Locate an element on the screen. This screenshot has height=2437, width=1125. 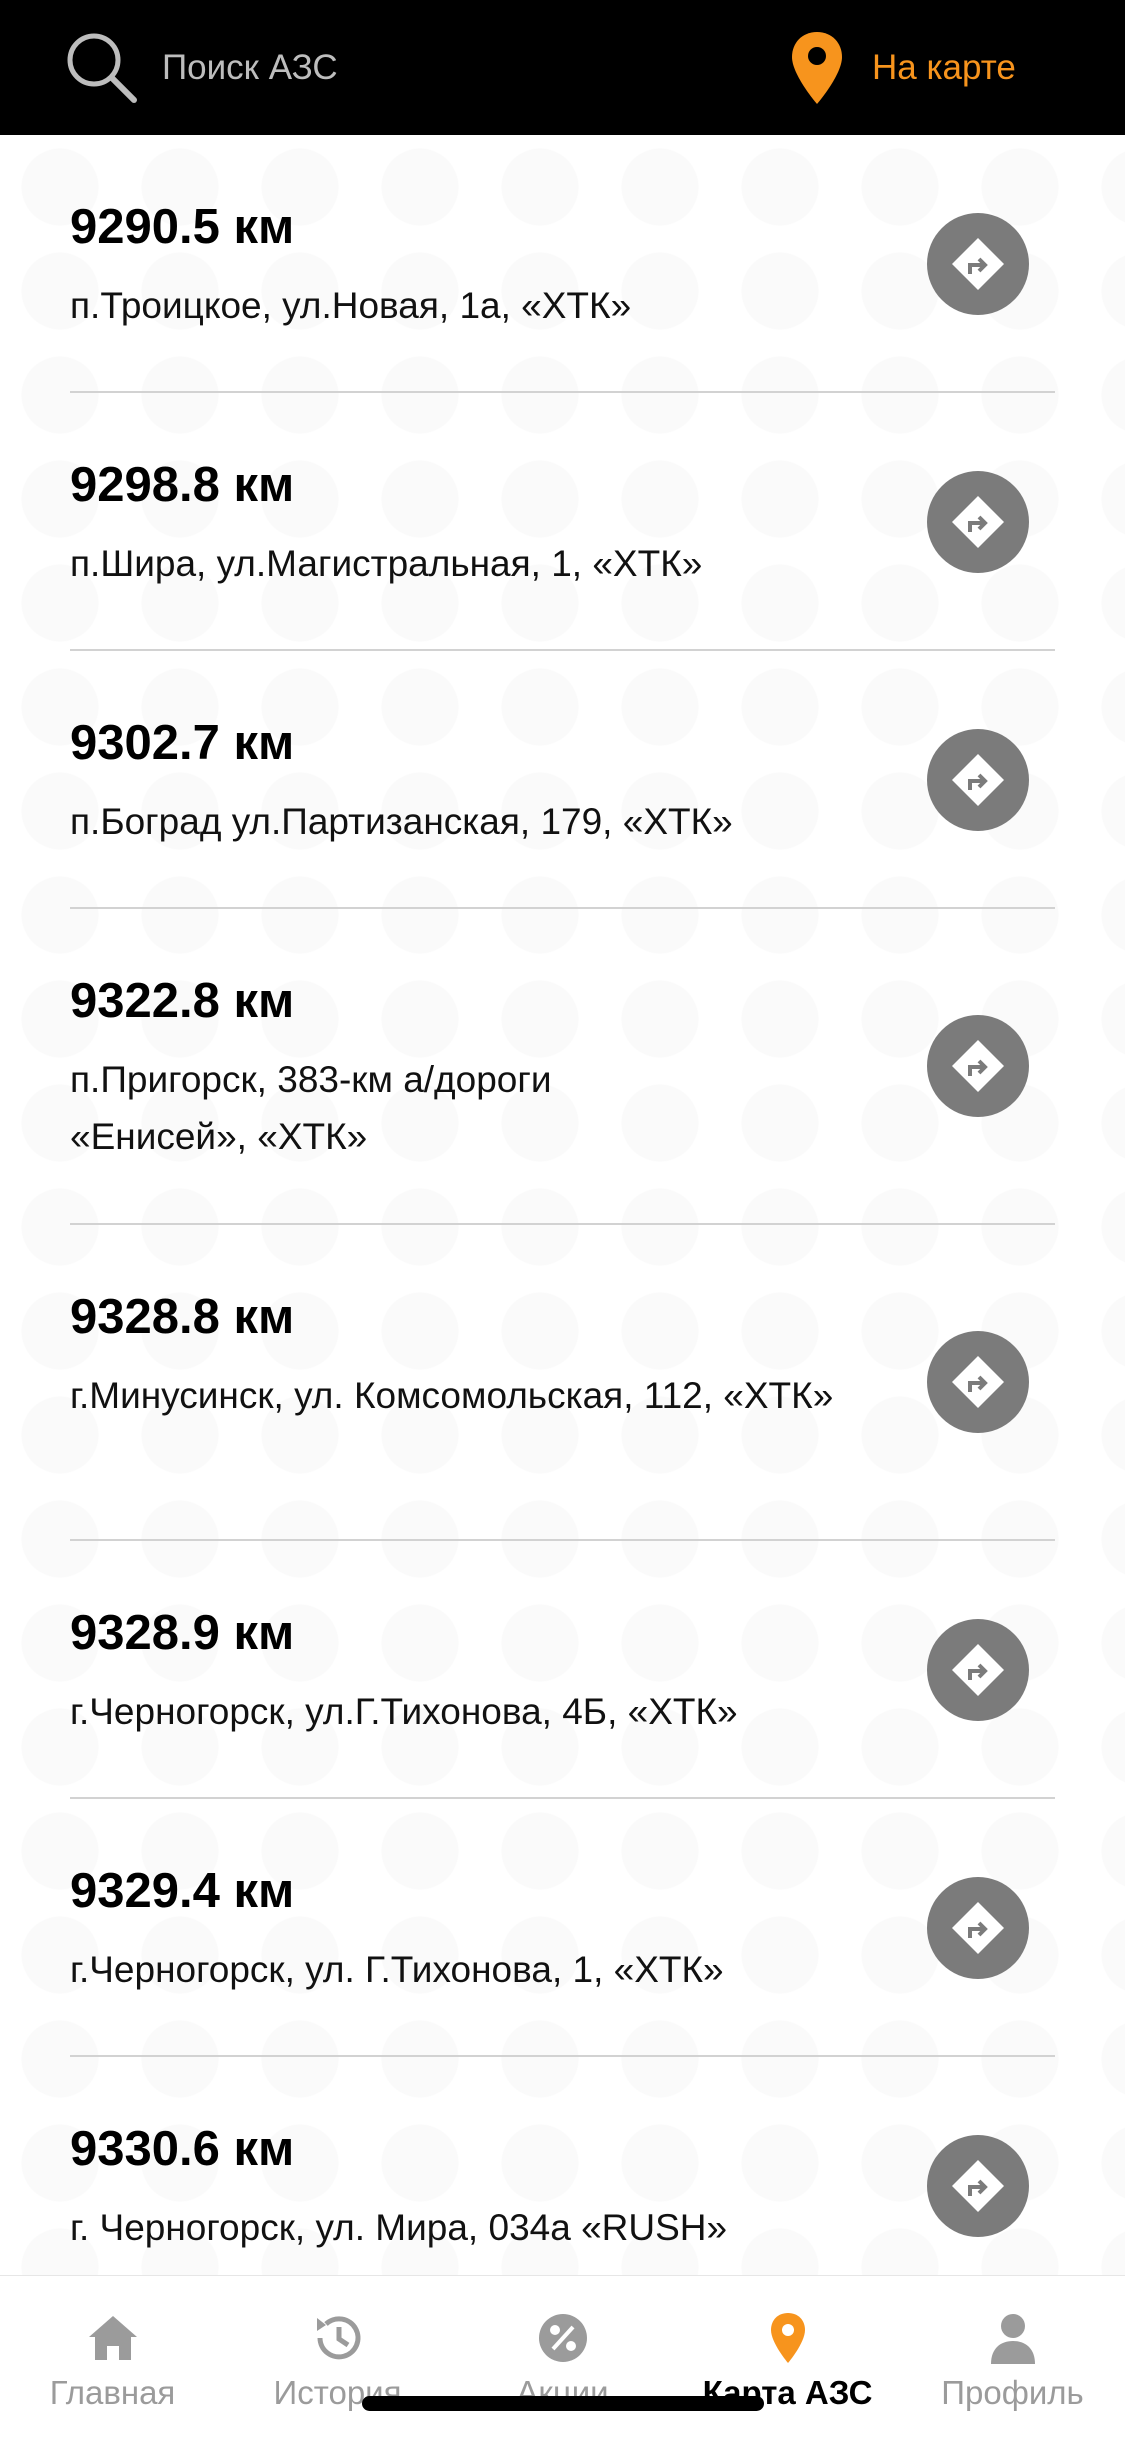
station-distance: 9290.5 км is located at coordinates (182, 227).